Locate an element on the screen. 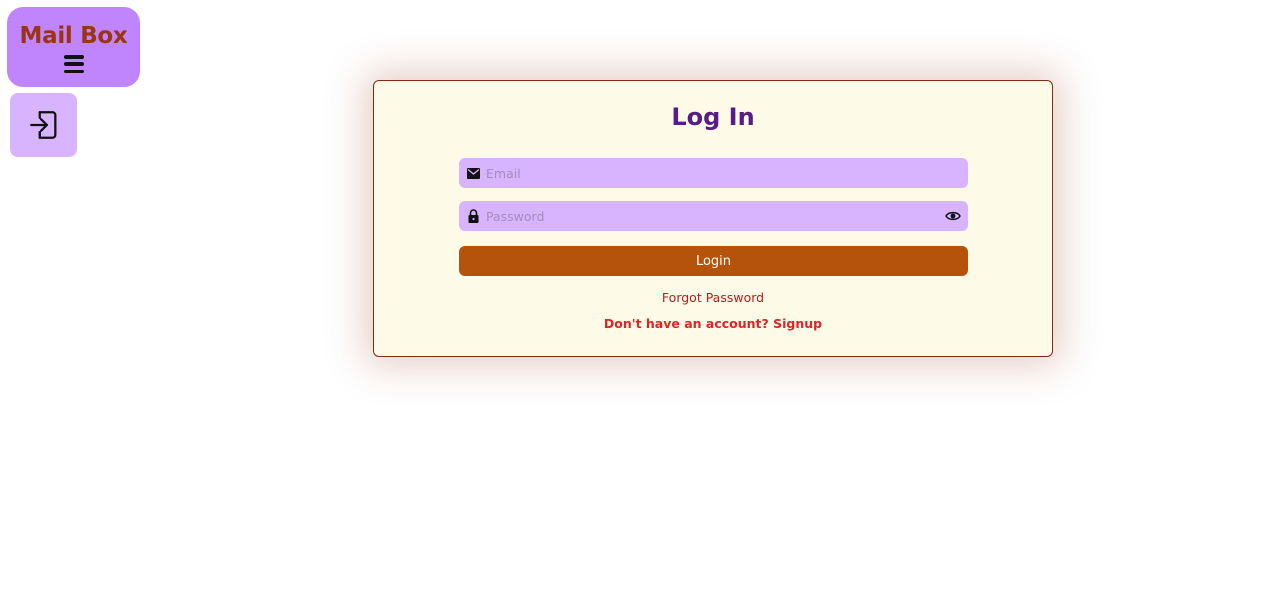 The image size is (1280, 602). password-field-wrapper is located at coordinates (713, 216).